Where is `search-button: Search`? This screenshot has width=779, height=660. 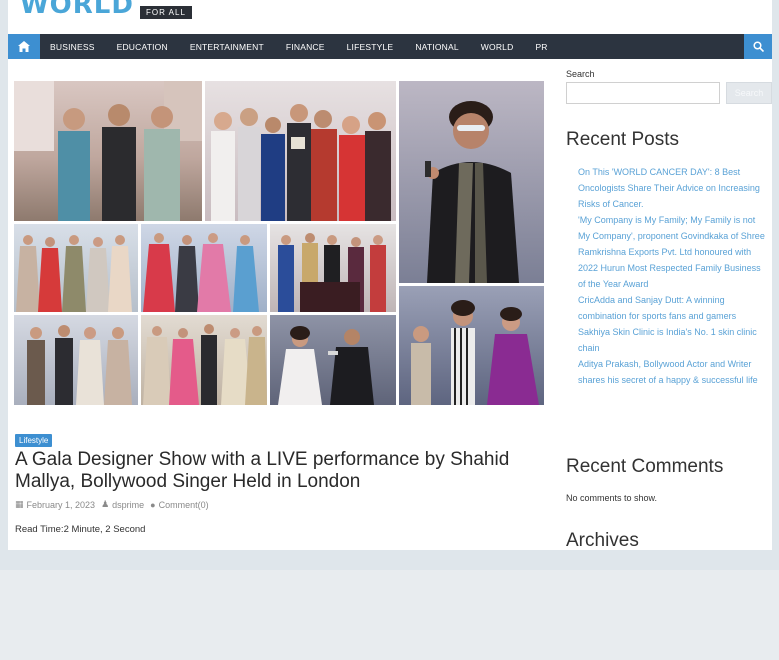
search-button: Search is located at coordinates (749, 93).